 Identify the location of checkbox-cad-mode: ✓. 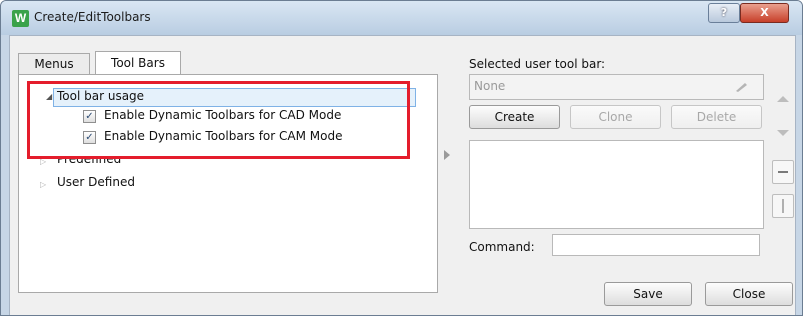
(89, 116).